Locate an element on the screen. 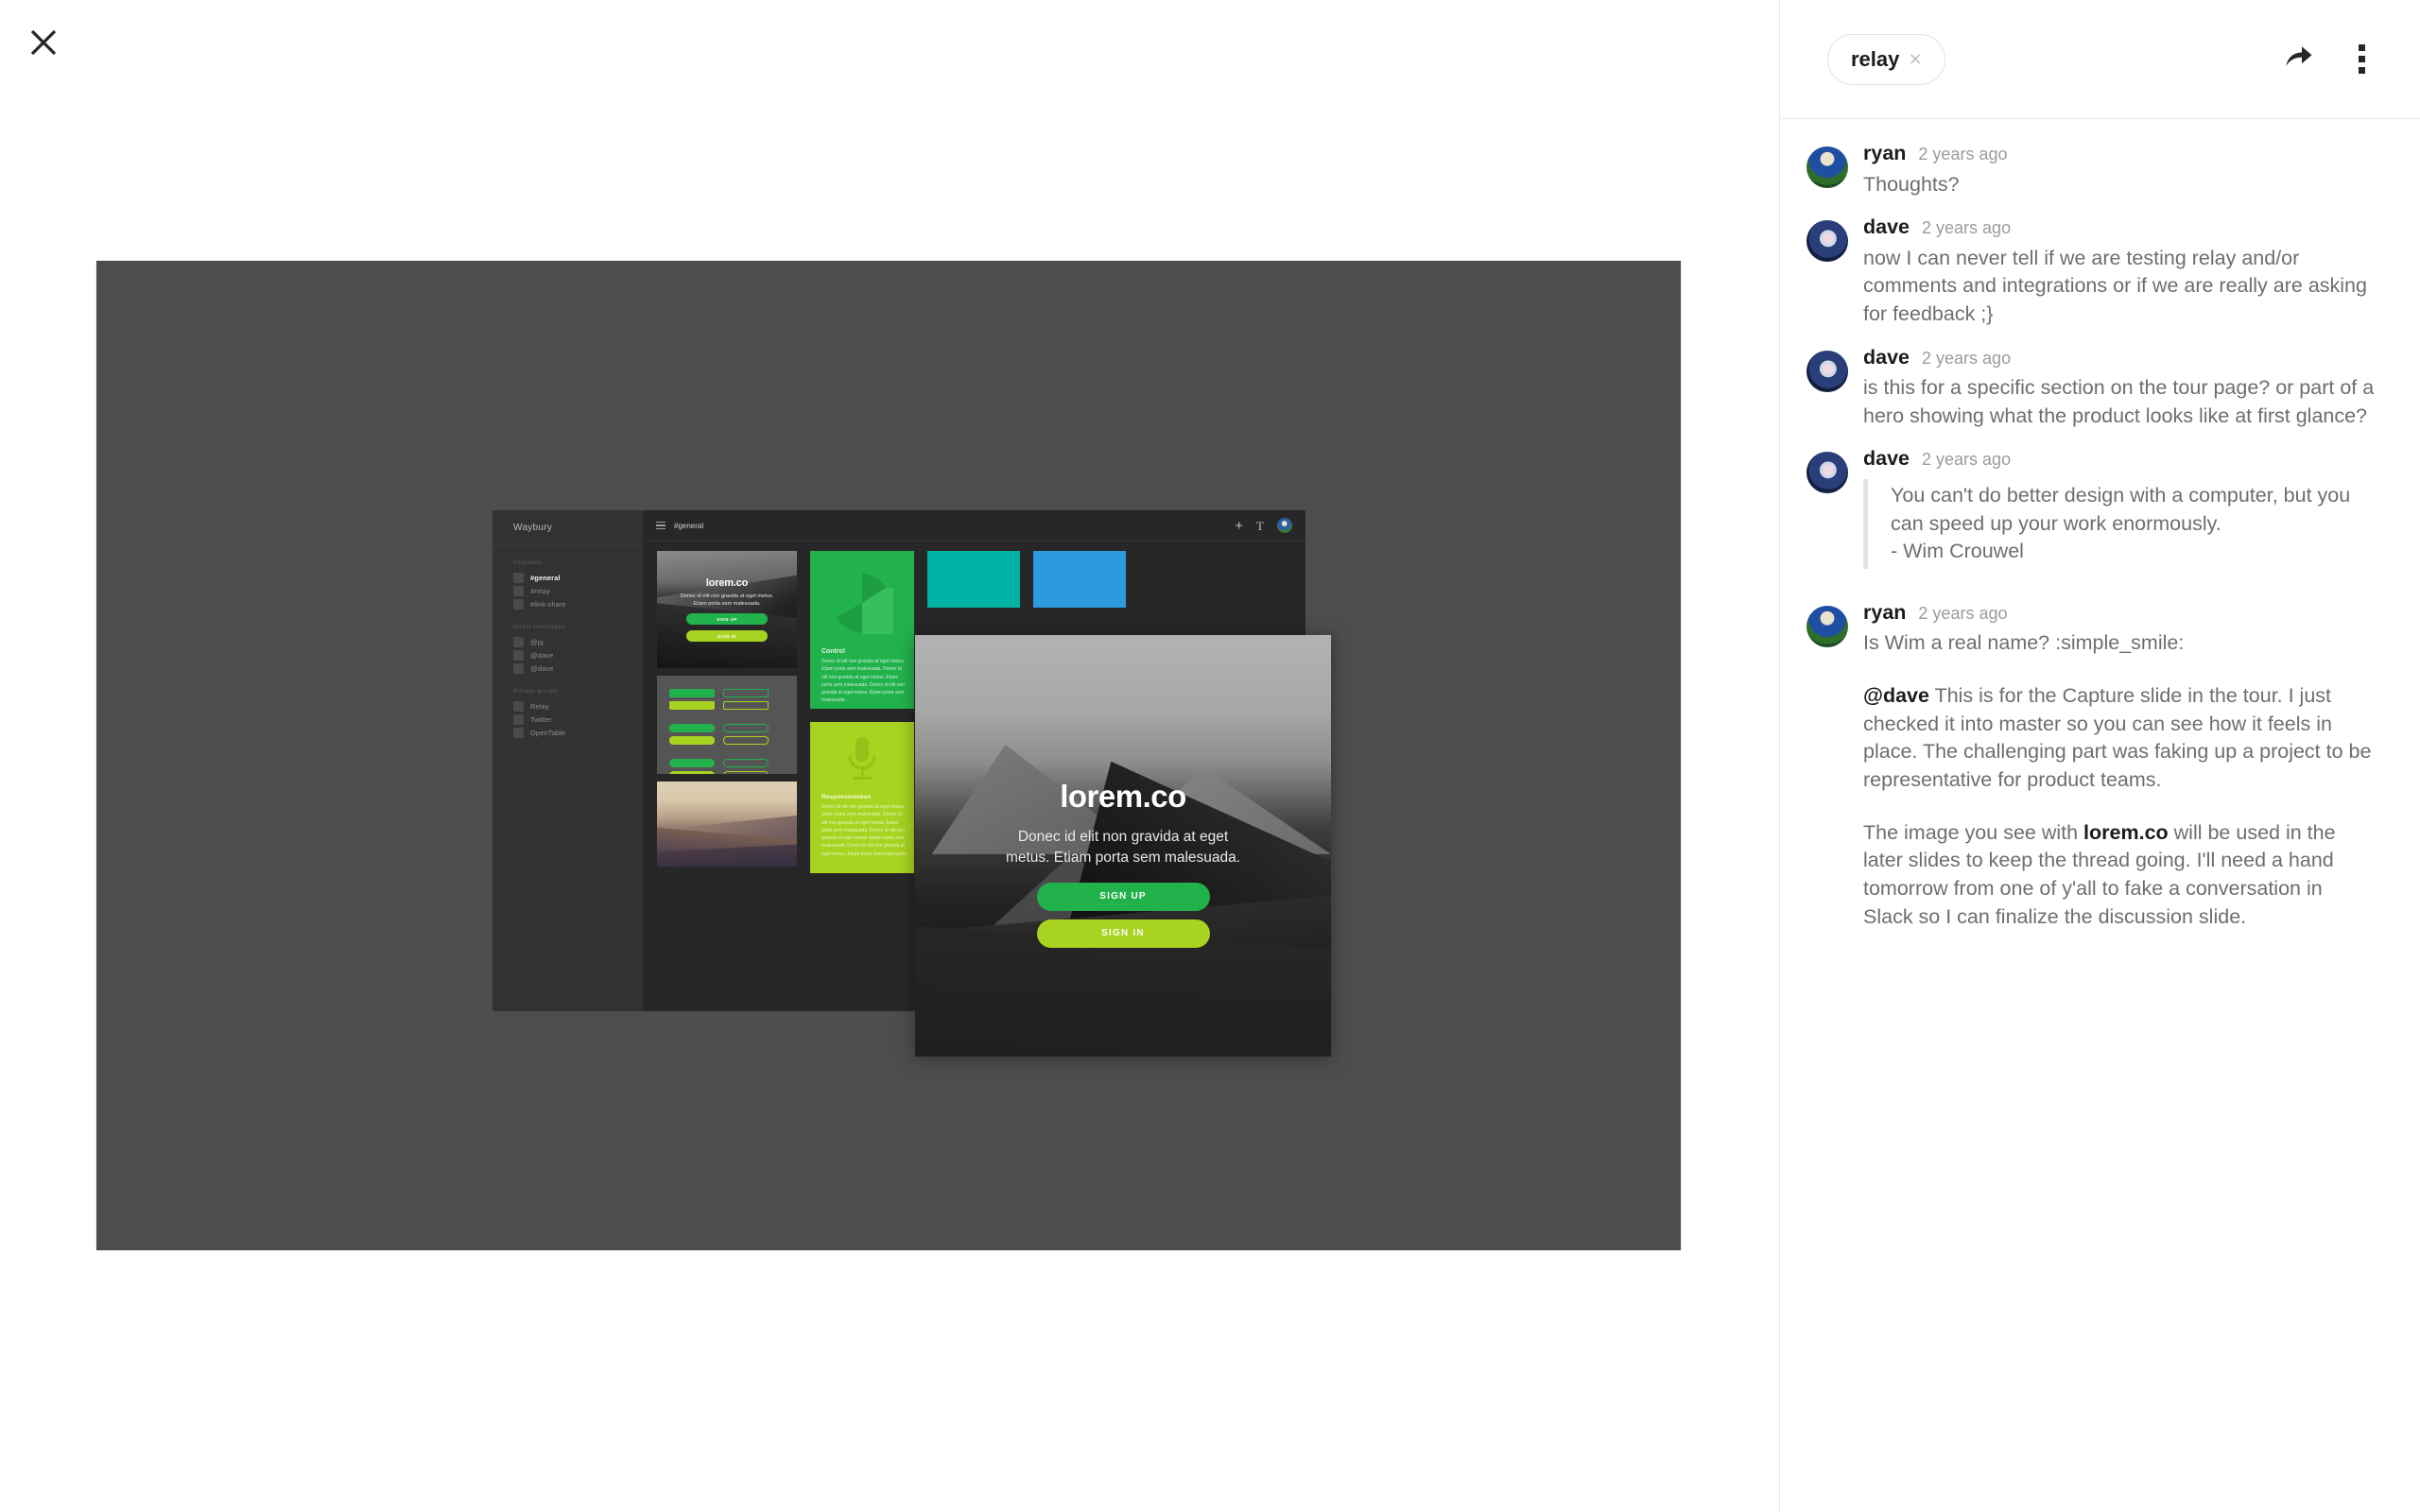 This screenshot has height=1512, width=2420. more-options-button is located at coordinates (2361, 59).